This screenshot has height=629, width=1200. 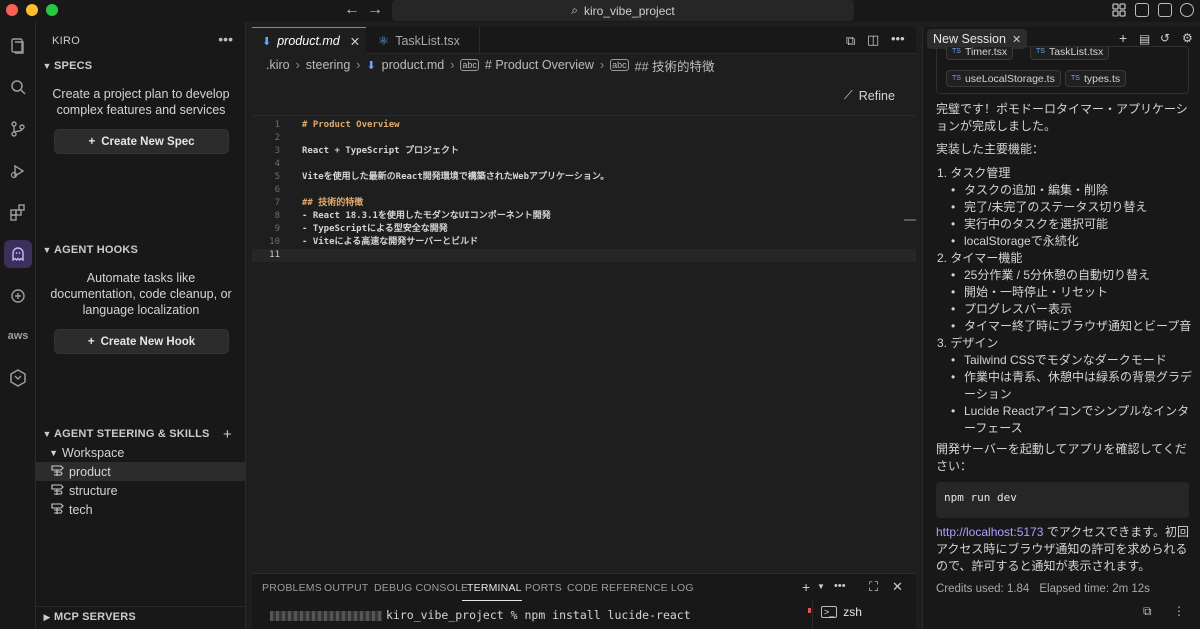 What do you see at coordinates (1072, 190) in the screenshot?
I see `list-item: タスクの追加・編集・削除` at bounding box center [1072, 190].